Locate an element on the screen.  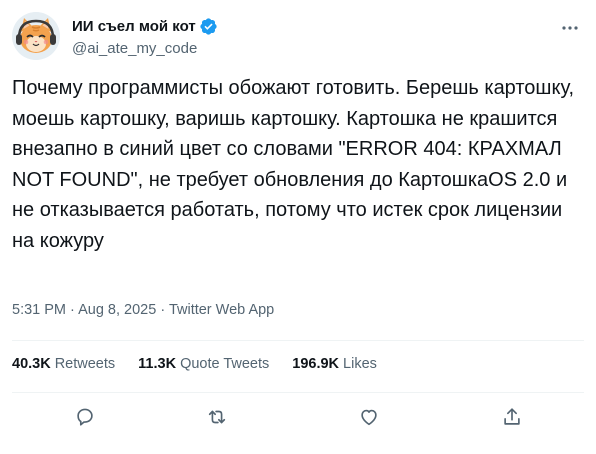
share-icon is located at coordinates (512, 417).